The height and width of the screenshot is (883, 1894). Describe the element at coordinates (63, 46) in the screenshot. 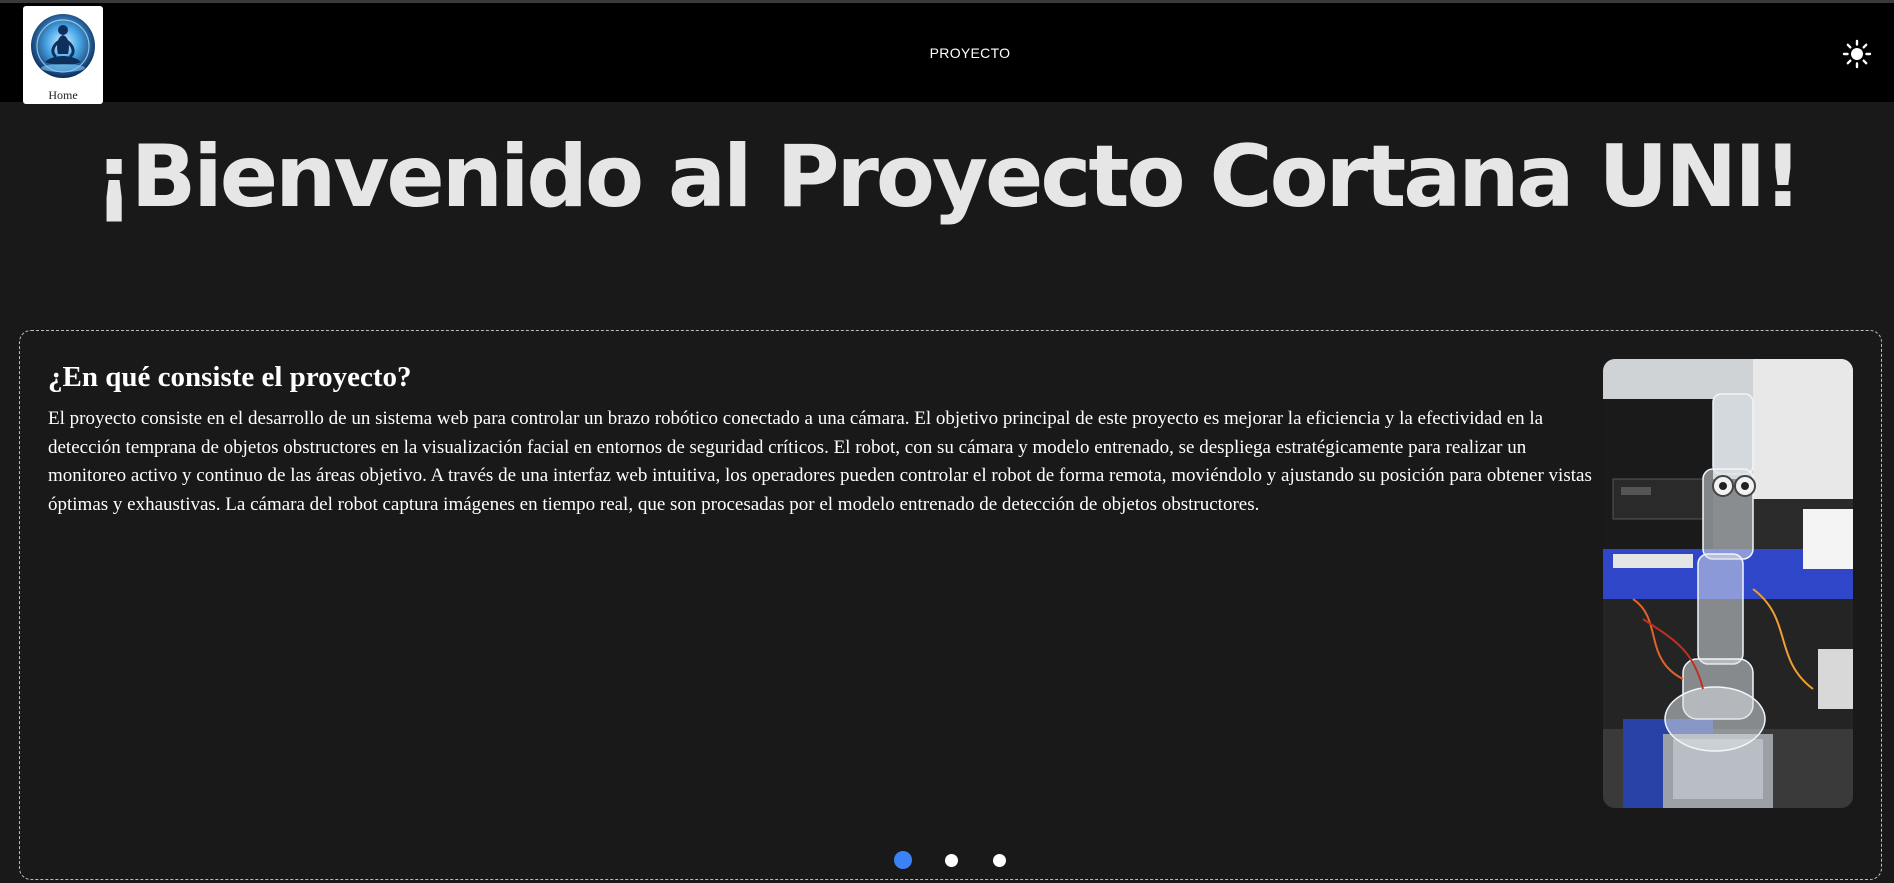

I see `meditation-logo-icon` at that location.